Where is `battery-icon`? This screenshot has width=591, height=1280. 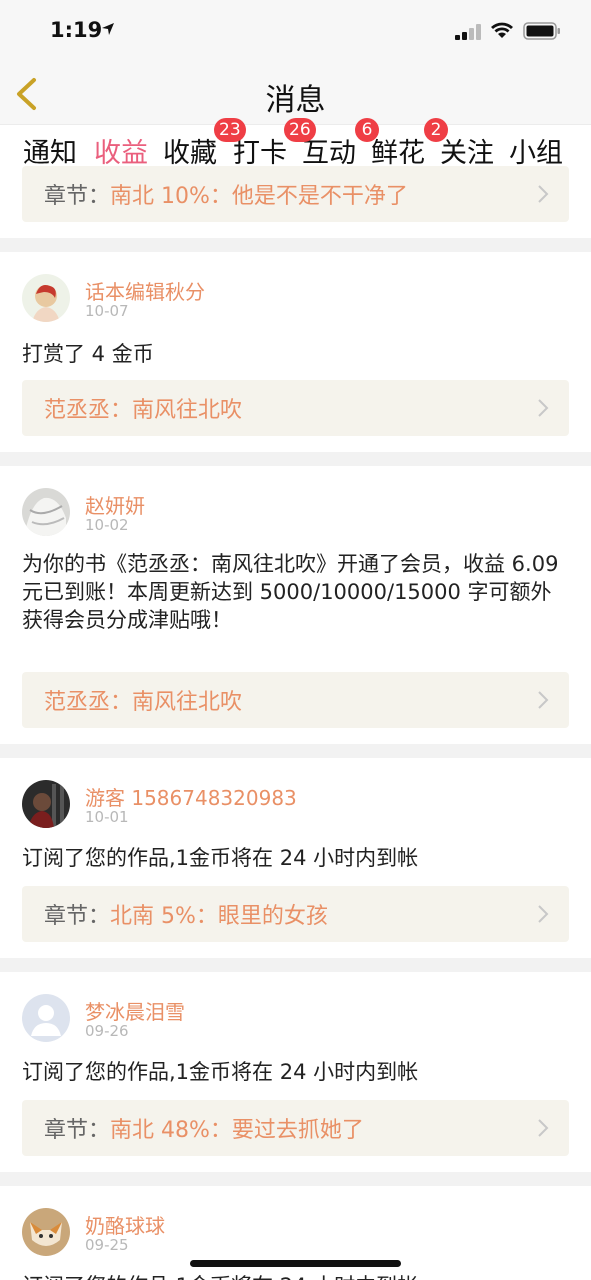 battery-icon is located at coordinates (541, 31).